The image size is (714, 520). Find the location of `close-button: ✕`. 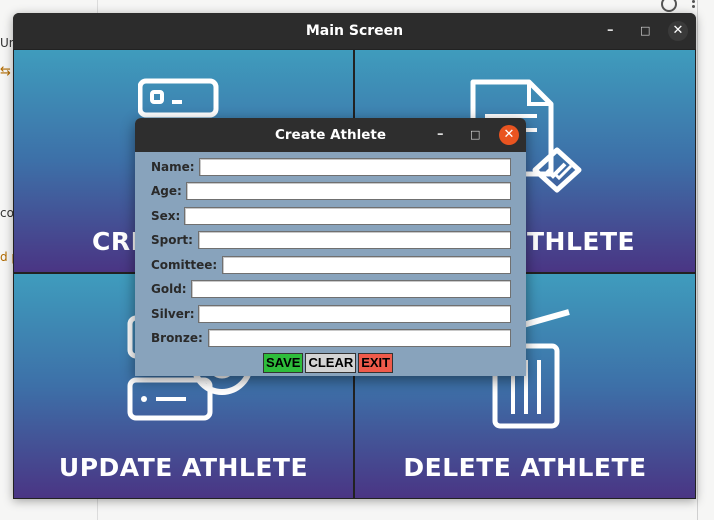

close-button: ✕ is located at coordinates (678, 31).